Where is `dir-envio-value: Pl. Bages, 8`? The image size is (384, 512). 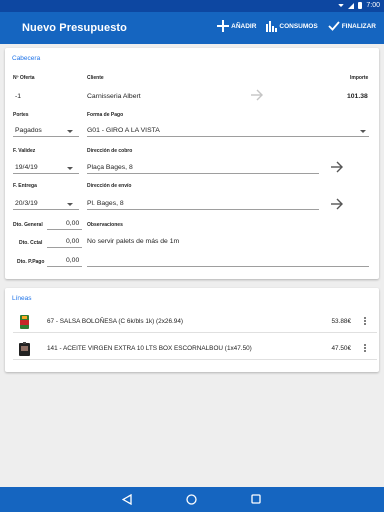 dir-envio-value: Pl. Bages, 8 is located at coordinates (105, 203).